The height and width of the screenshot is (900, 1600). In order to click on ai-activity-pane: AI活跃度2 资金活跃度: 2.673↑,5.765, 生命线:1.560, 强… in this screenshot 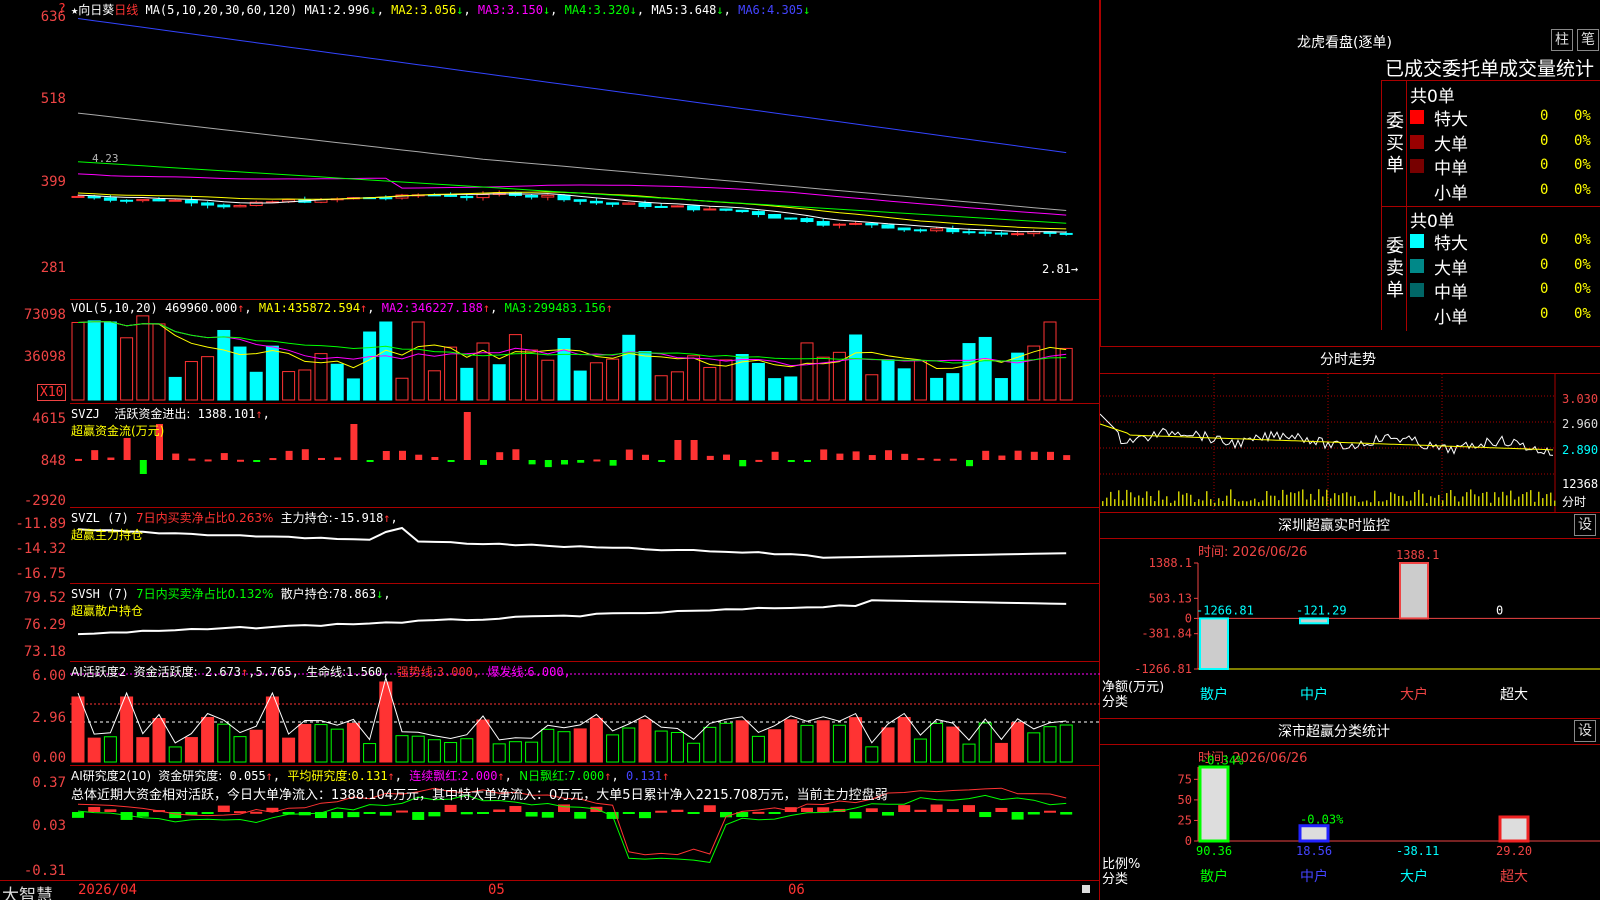, I will do `click(585, 714)`.